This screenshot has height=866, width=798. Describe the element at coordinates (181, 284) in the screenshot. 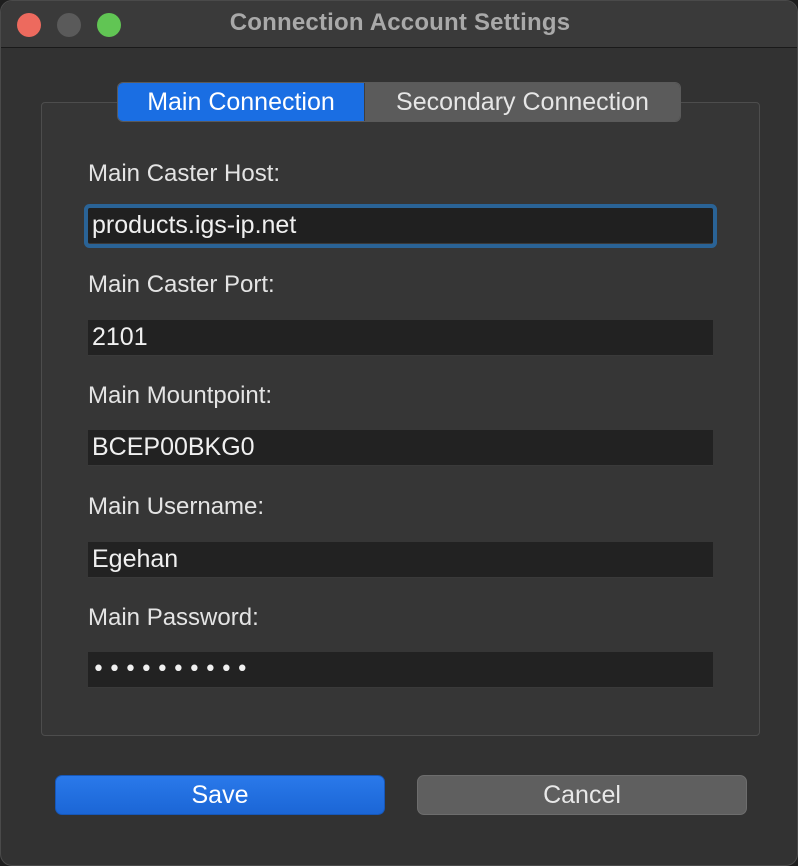

I see `port-label: Main Caster Port:` at that location.